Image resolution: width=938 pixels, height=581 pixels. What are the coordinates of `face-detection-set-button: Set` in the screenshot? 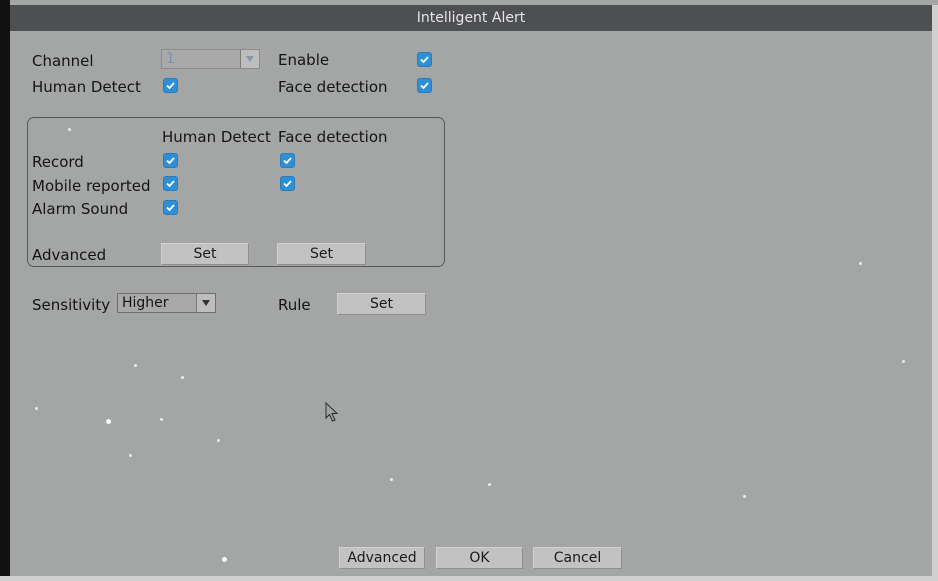 It's located at (321, 254).